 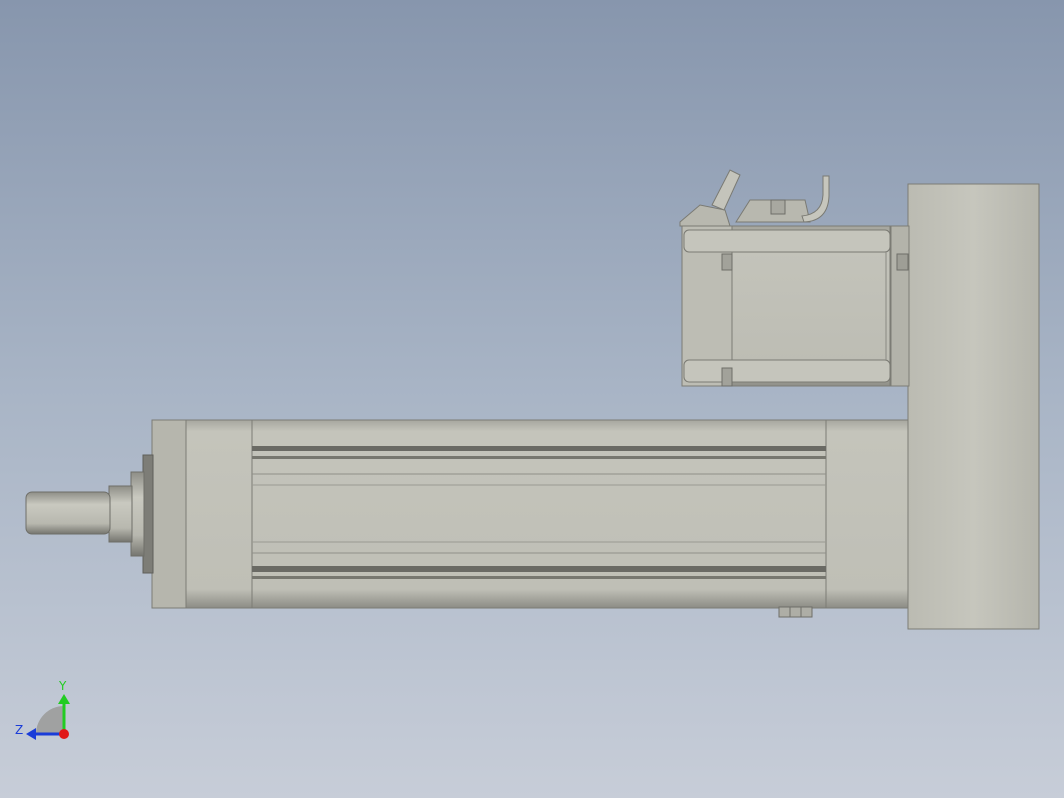 What do you see at coordinates (219, 514) in the screenshot?
I see `front-end-cap` at bounding box center [219, 514].